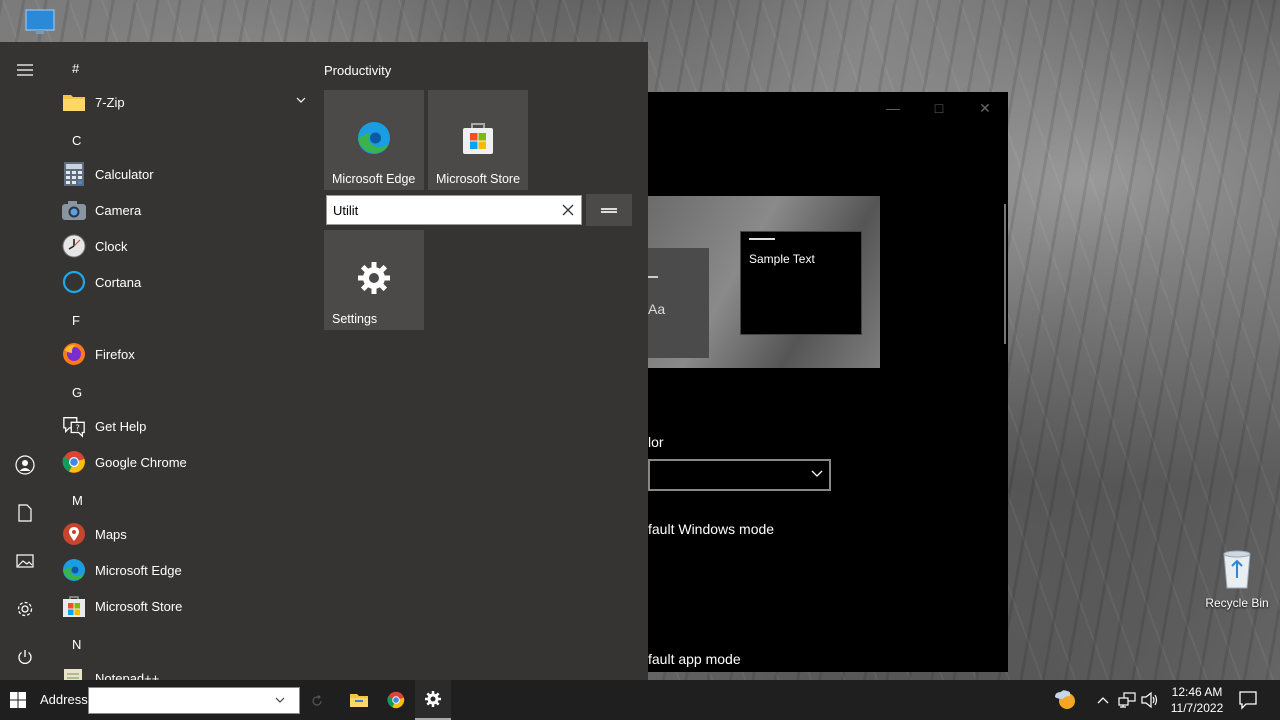  I want to click on tile-settings: Settings, so click(374, 280).